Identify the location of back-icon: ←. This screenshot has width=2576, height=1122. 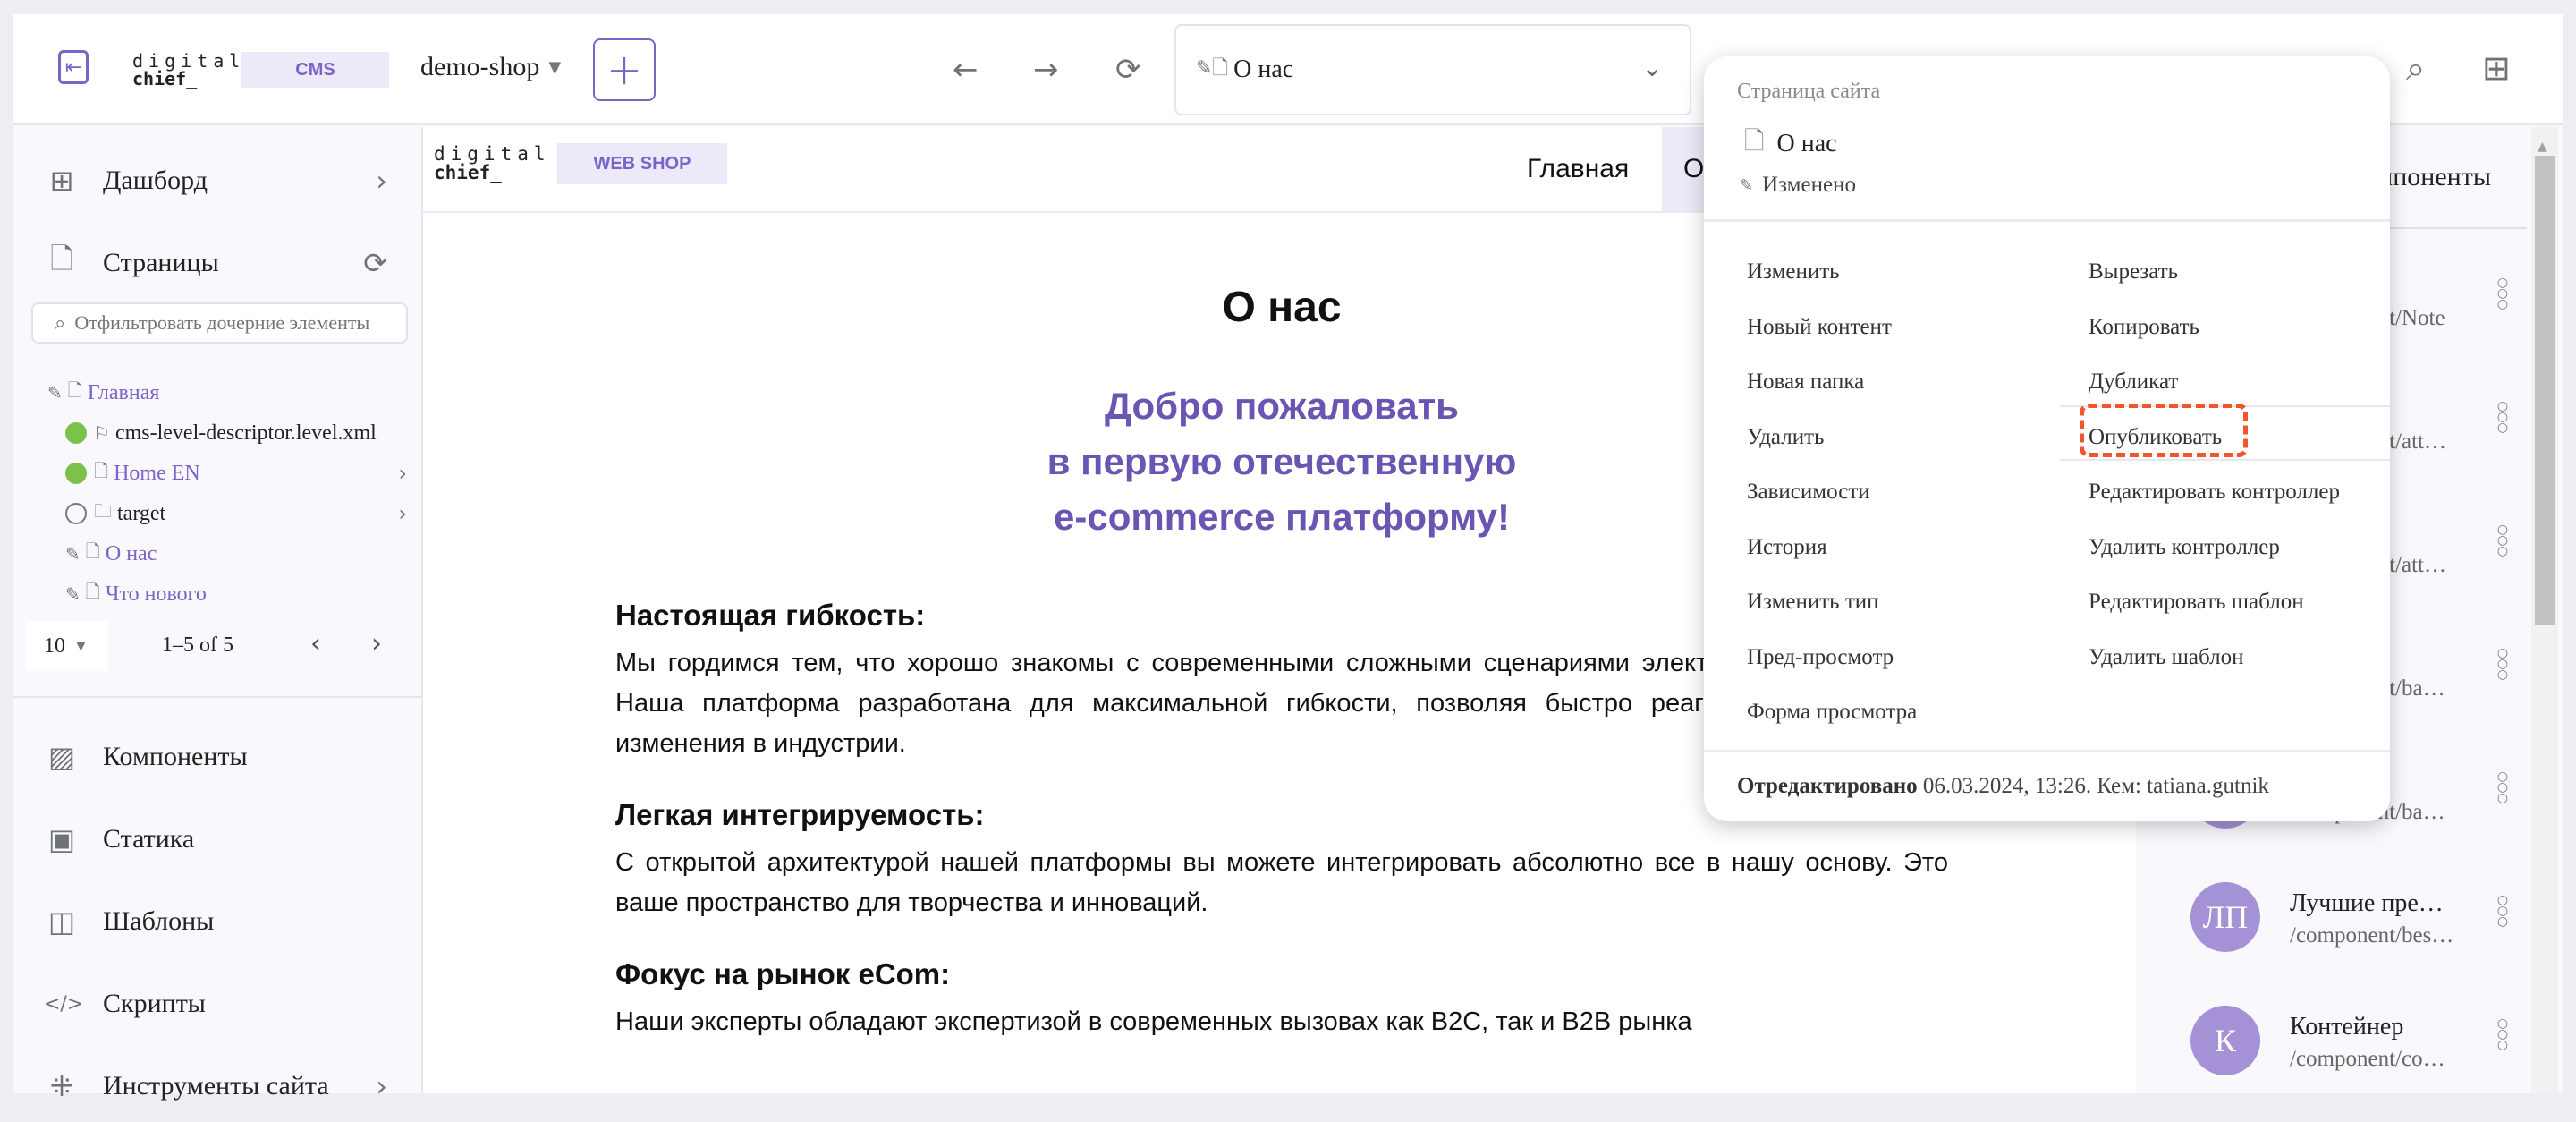
(966, 70).